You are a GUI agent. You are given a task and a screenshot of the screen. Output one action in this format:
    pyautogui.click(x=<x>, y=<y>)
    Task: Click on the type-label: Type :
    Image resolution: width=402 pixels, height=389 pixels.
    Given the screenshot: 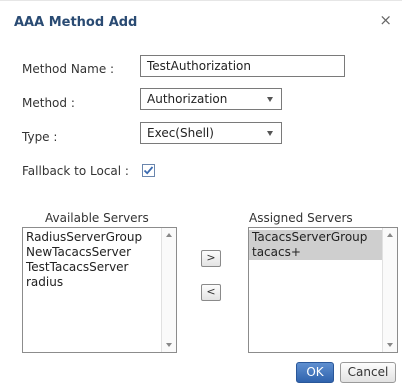 What is the action you would take?
    pyautogui.click(x=40, y=137)
    